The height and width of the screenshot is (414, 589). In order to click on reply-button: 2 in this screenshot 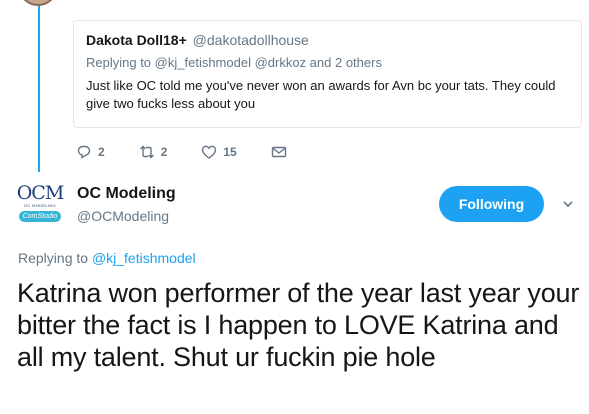, I will do `click(90, 152)`.